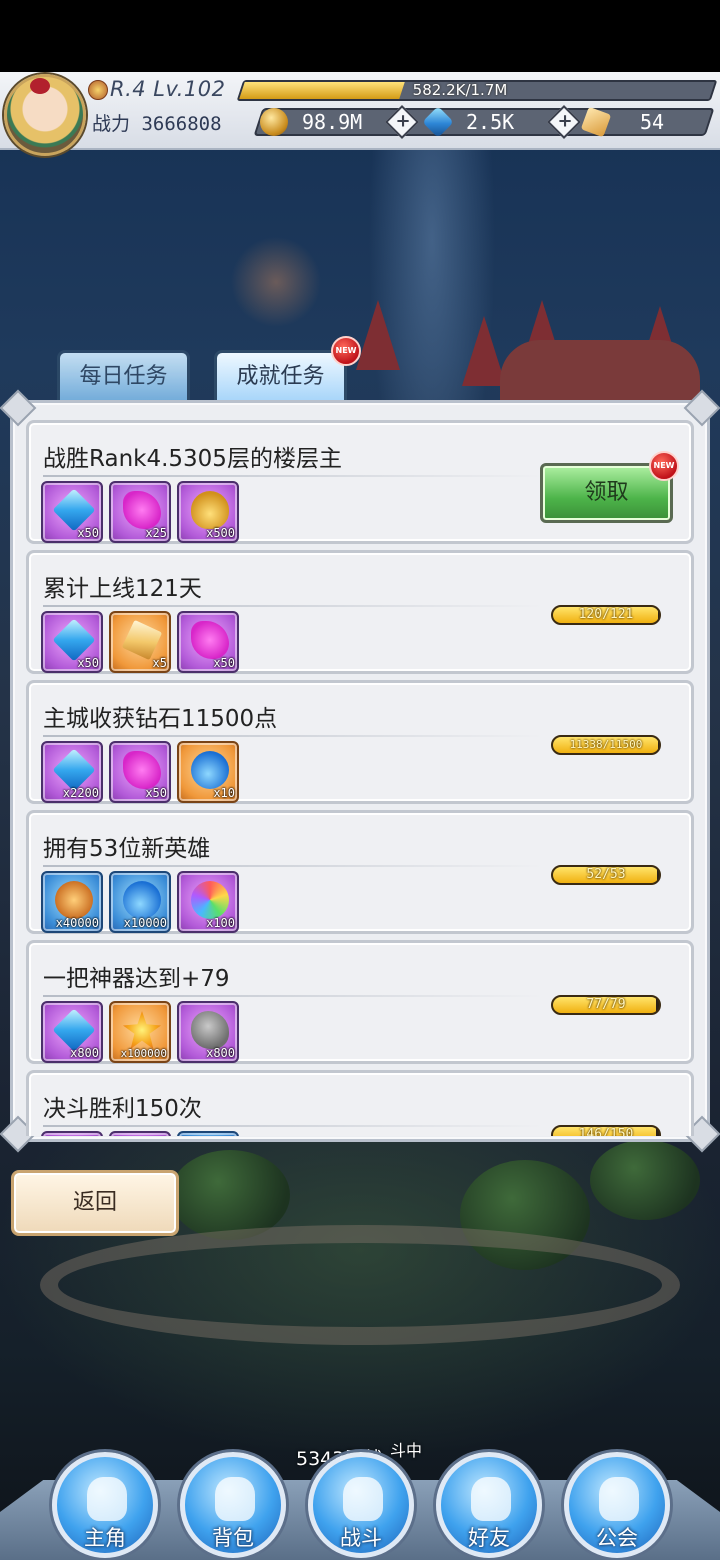 This screenshot has height=1560, width=720. Describe the element at coordinates (107, 1499) in the screenshot. I see `helmet-icon` at that location.